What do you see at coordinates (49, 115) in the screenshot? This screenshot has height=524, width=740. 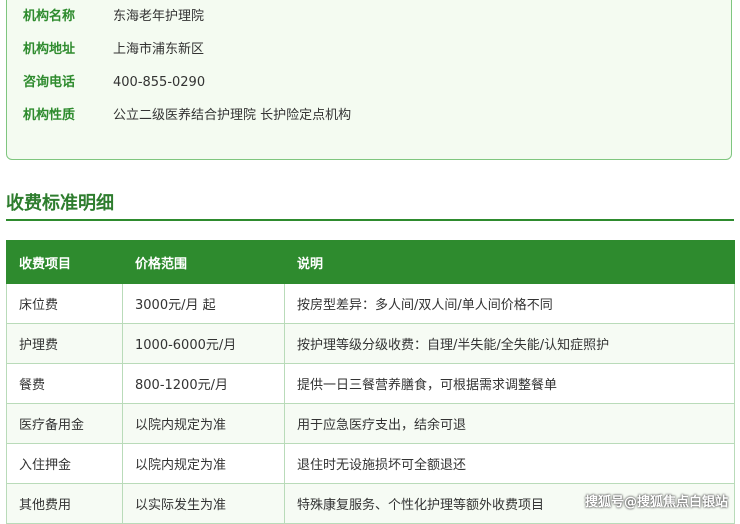 I see `info-label: 机构性质` at bounding box center [49, 115].